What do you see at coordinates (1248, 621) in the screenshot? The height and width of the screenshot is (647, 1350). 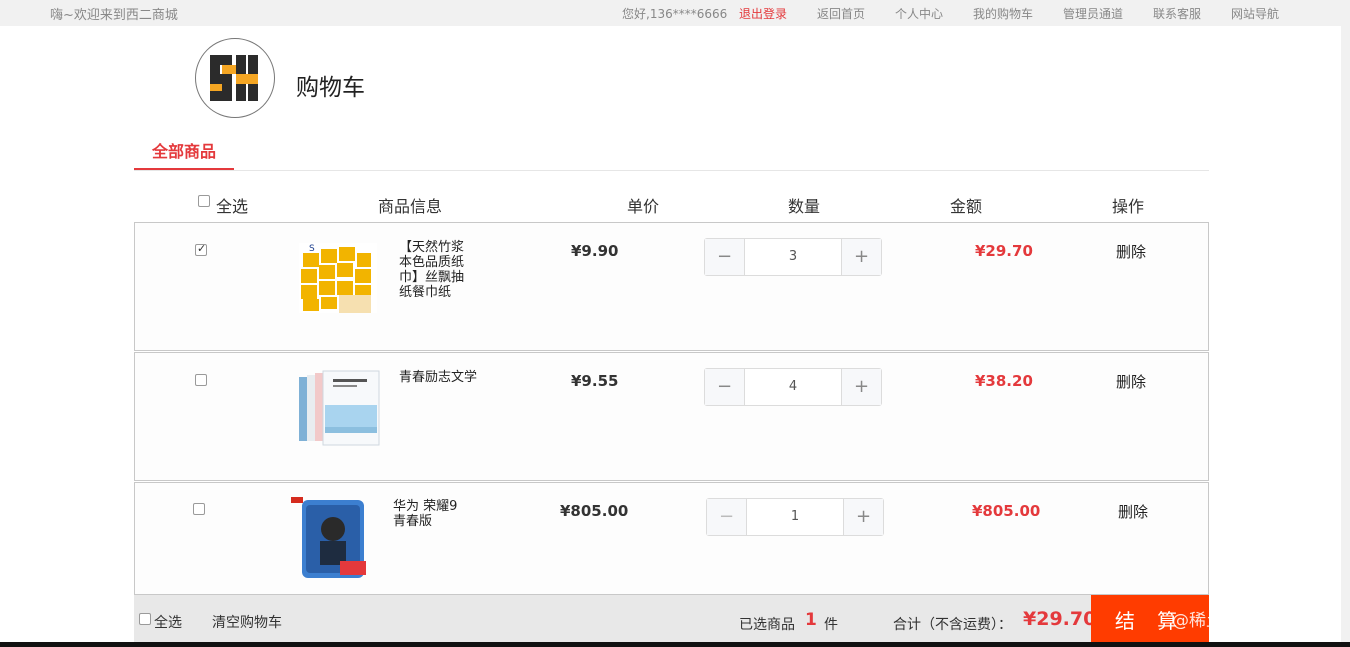 I see `watermark: @稀土掘金技术社区` at bounding box center [1248, 621].